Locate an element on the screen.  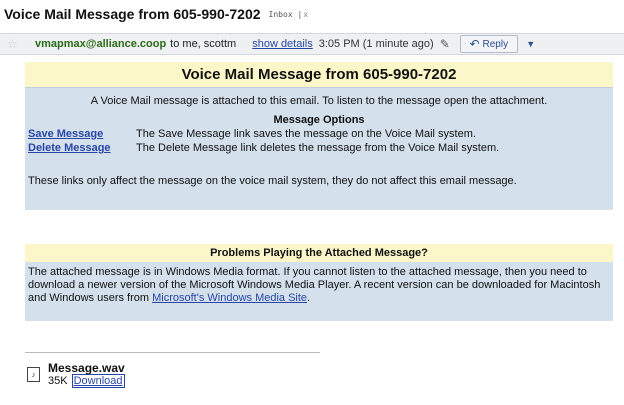
attachment-divider is located at coordinates (172, 352).